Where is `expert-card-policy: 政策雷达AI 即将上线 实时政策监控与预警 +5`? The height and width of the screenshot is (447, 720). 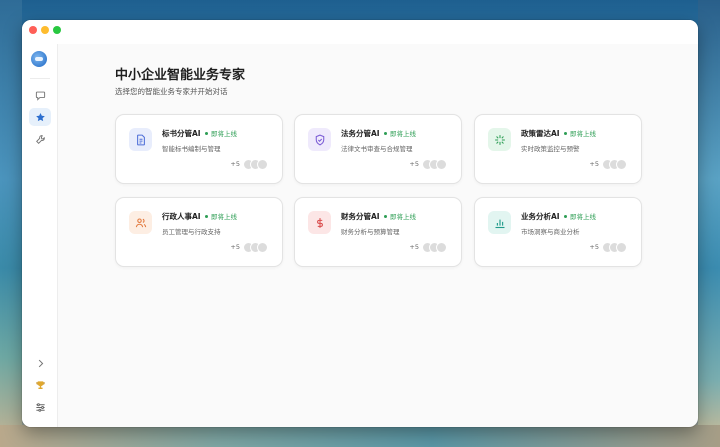 expert-card-policy: 政策雷达AI 即将上线 实时政策监控与预警 +5 is located at coordinates (558, 149).